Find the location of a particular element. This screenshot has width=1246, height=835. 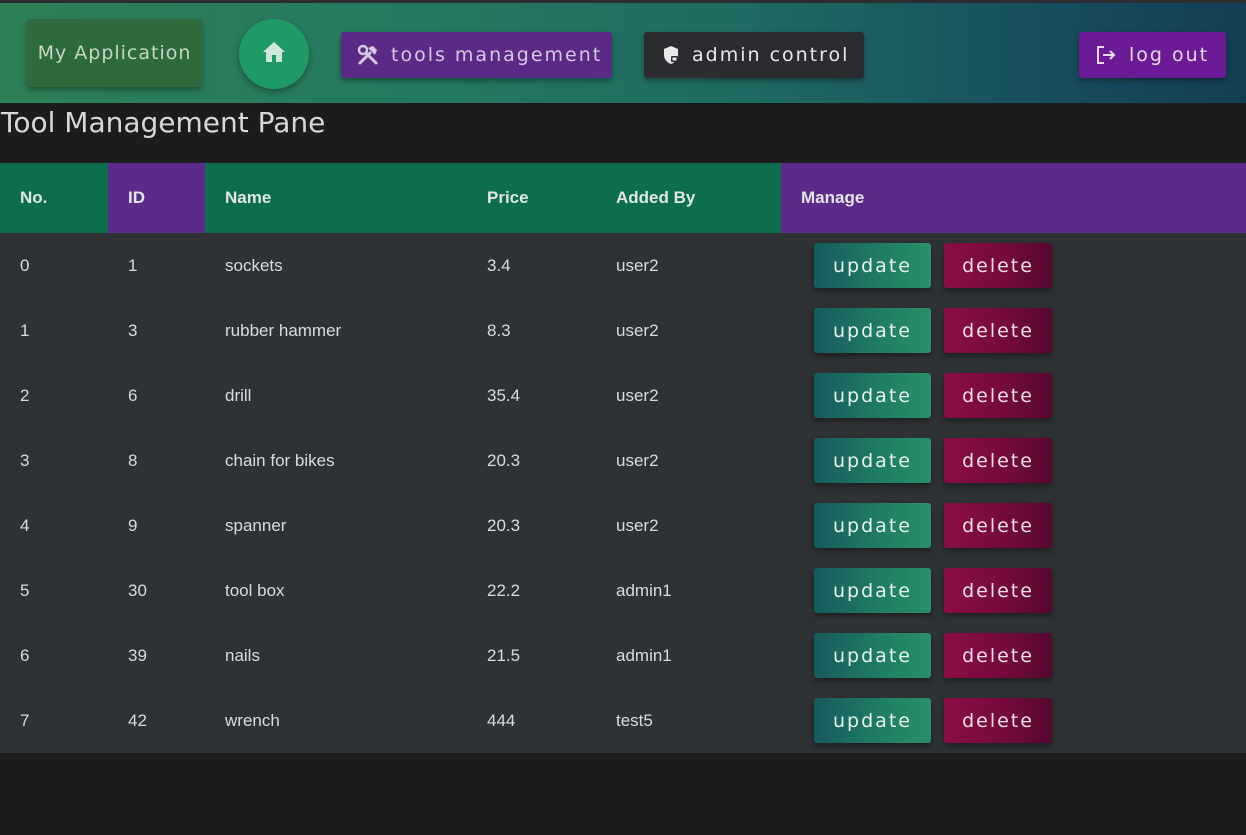

home-button is located at coordinates (274, 54).